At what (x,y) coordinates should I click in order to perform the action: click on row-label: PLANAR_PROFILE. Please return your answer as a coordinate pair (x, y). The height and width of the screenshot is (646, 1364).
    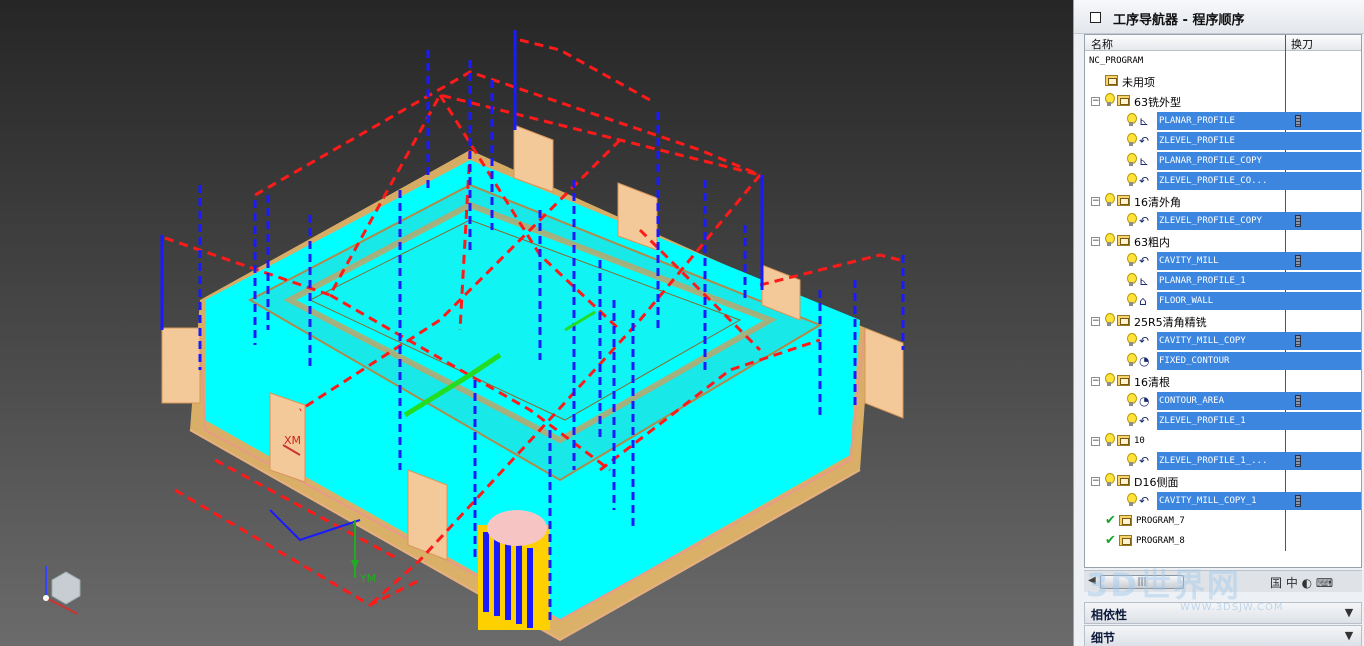
    Looking at the image, I should click on (1197, 121).